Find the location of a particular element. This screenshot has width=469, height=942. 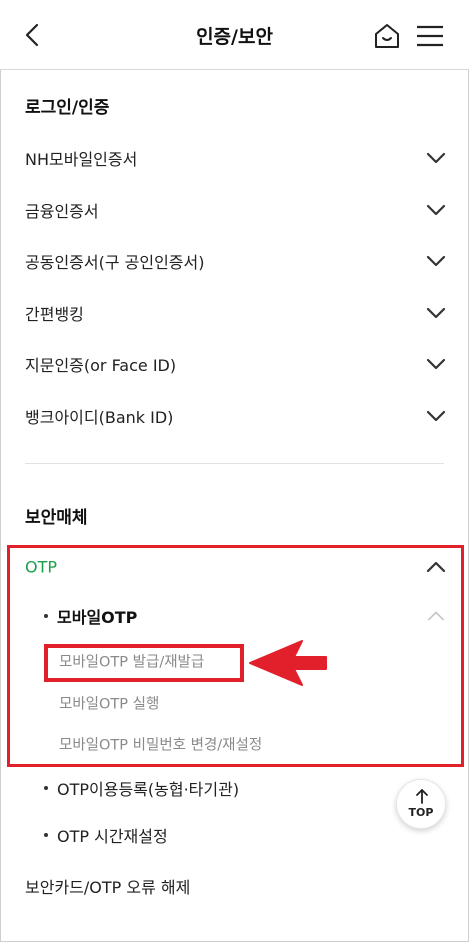

app-header: 인증/보안 is located at coordinates (234, 35).